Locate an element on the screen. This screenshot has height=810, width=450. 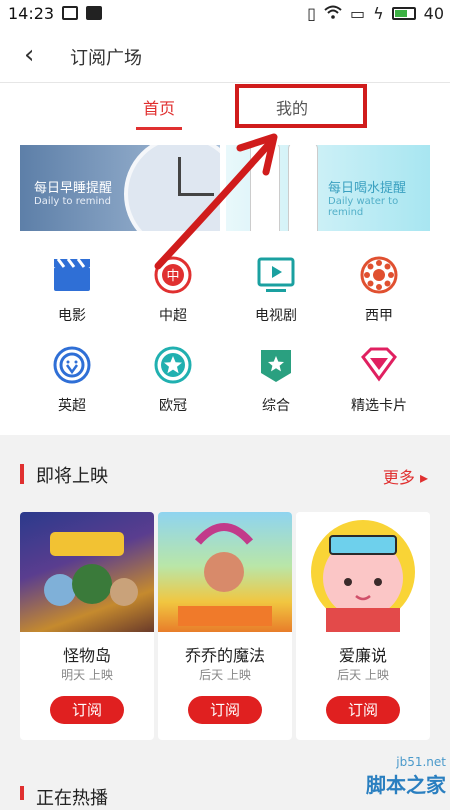
category-label: 电影 is located at coordinates (72, 316).